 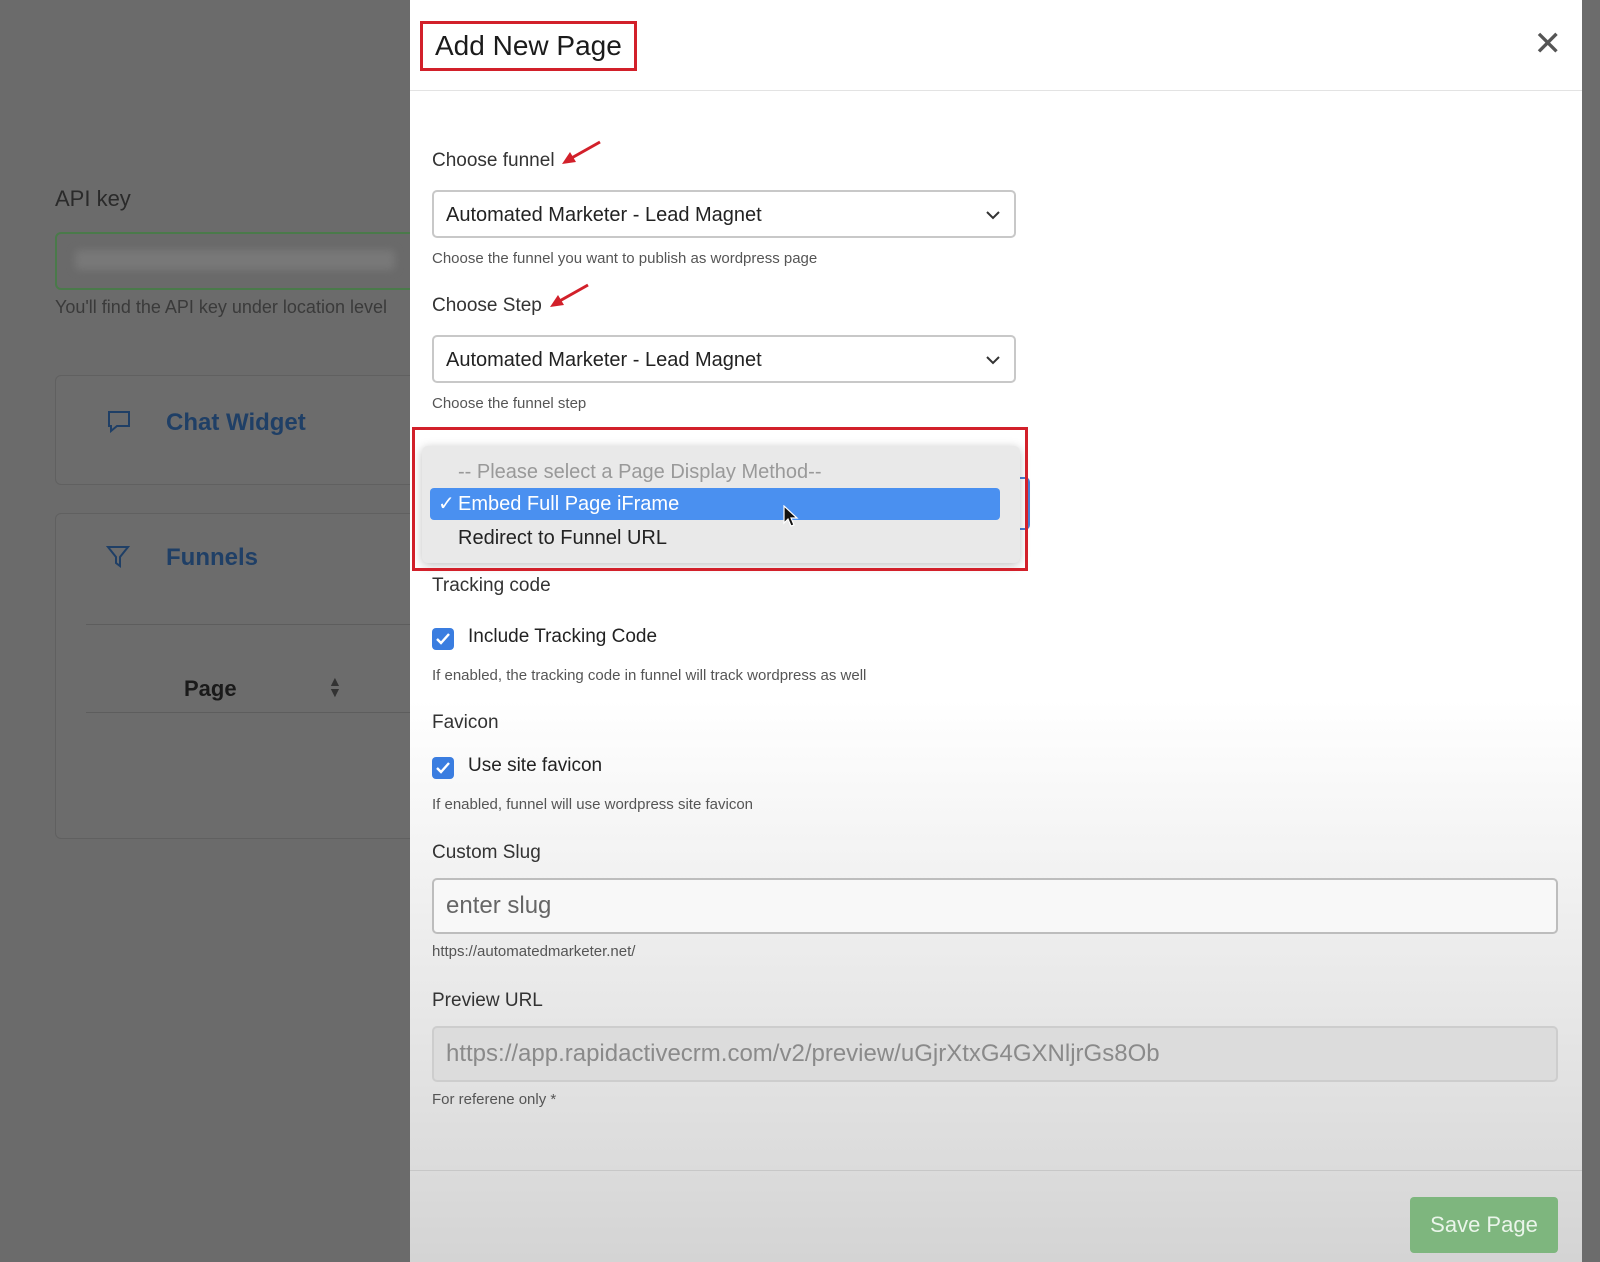 I want to click on choose-step-select: Automated Marketer - Lead Magnet, so click(x=724, y=359).